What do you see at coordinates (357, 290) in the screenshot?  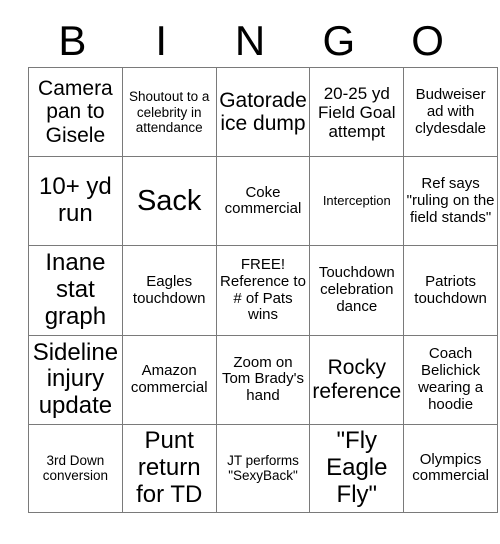 I see `bingo-cell-g3: Touchdown celebration dance` at bounding box center [357, 290].